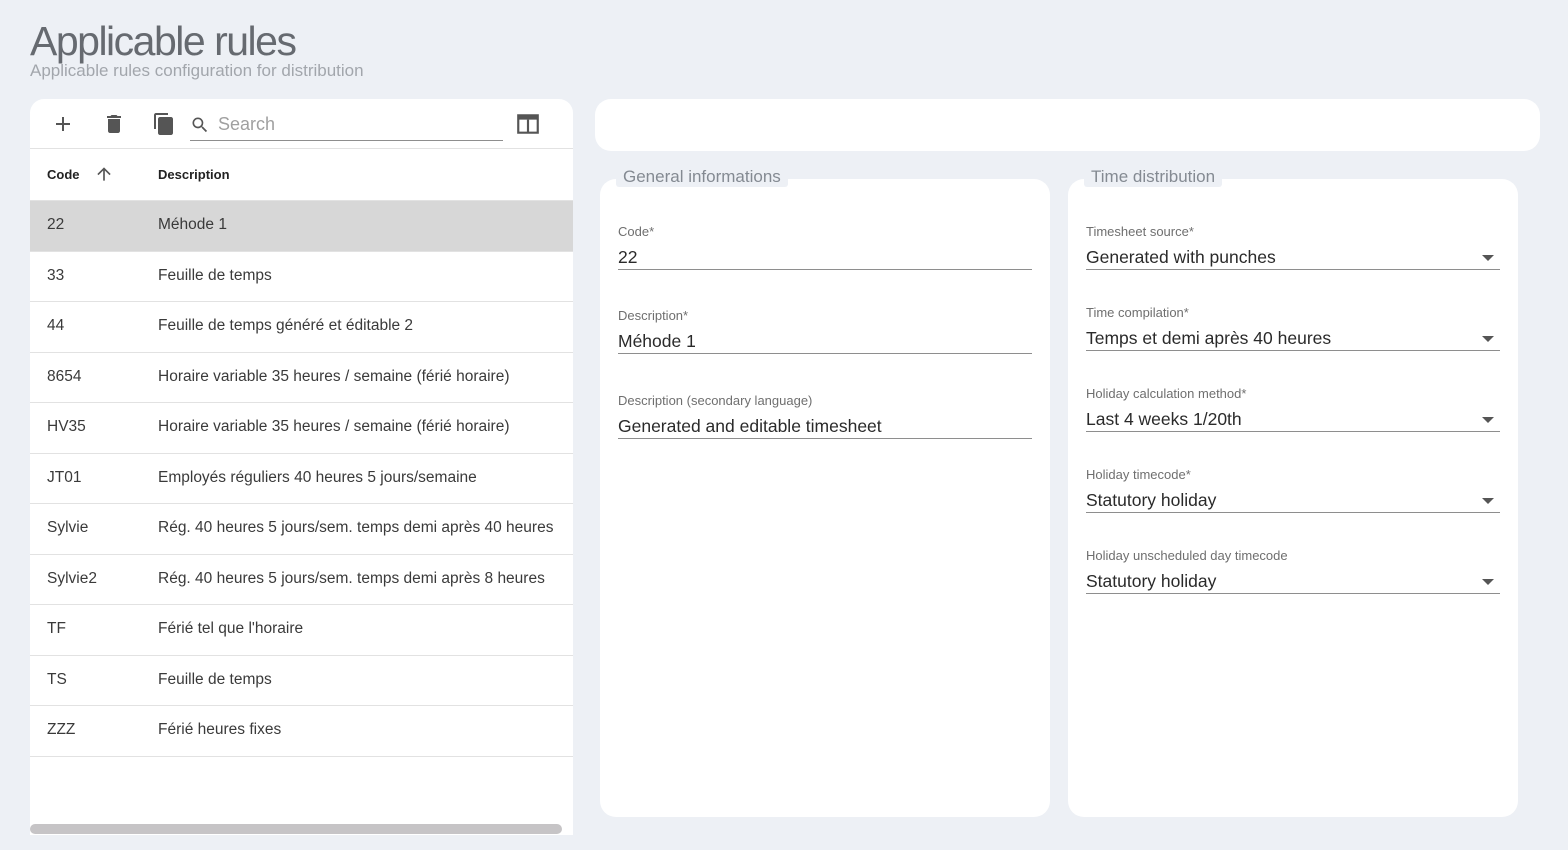  What do you see at coordinates (104, 174) in the screenshot?
I see `arrow-up-icon` at bounding box center [104, 174].